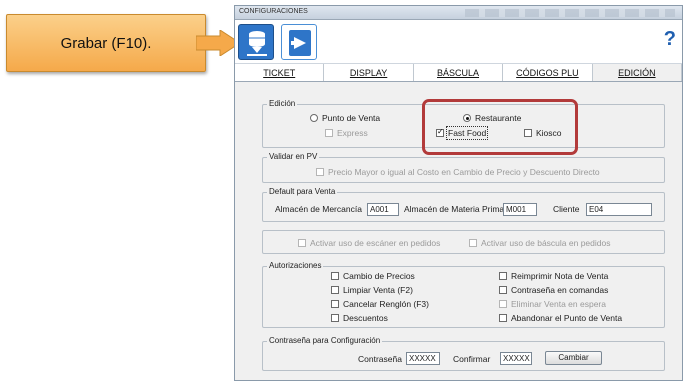 This screenshot has height=381, width=683. Describe the element at coordinates (369, 243) in the screenshot. I see `escaner-checkbox: Activar uso de escáner en pedidos` at that location.